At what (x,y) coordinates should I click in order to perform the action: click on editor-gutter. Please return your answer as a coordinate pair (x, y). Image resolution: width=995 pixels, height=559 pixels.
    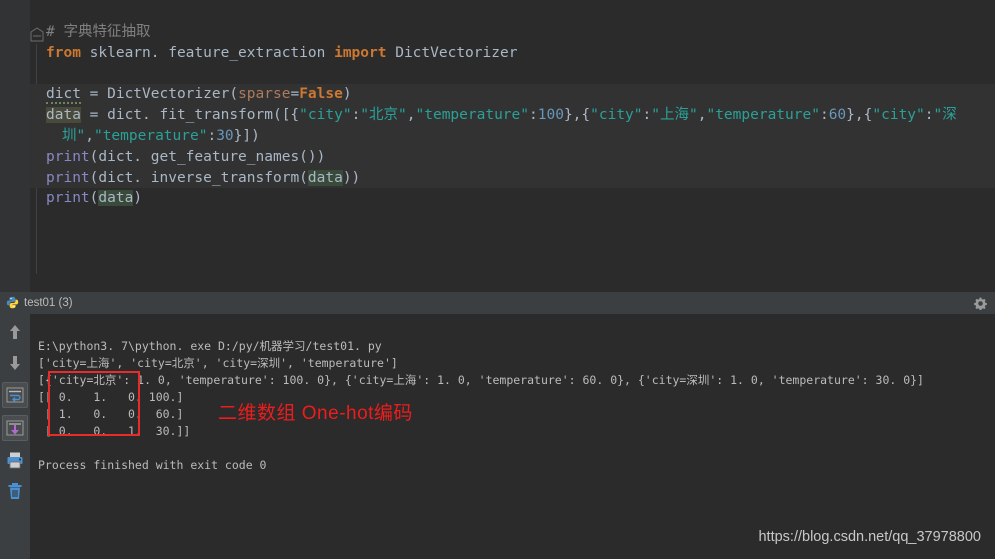
    Looking at the image, I should click on (15, 146).